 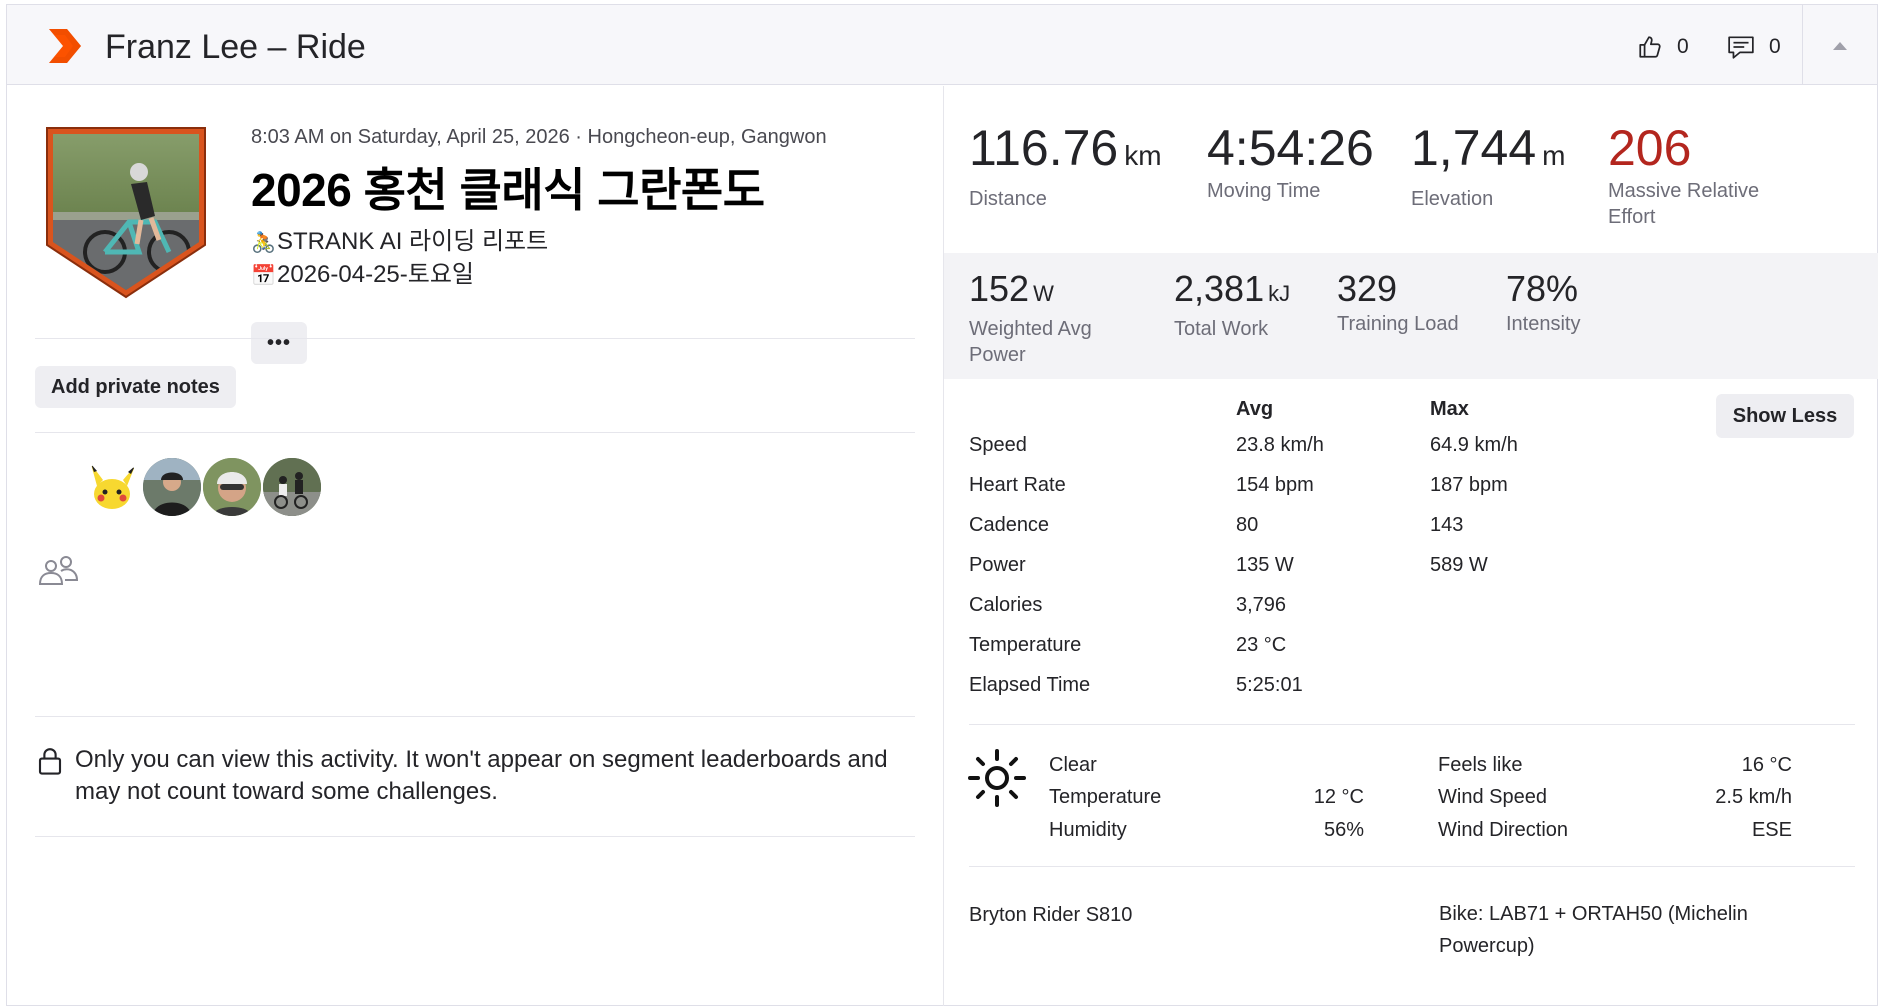 I want to click on stat-unit: W, so click(x=1043, y=293).